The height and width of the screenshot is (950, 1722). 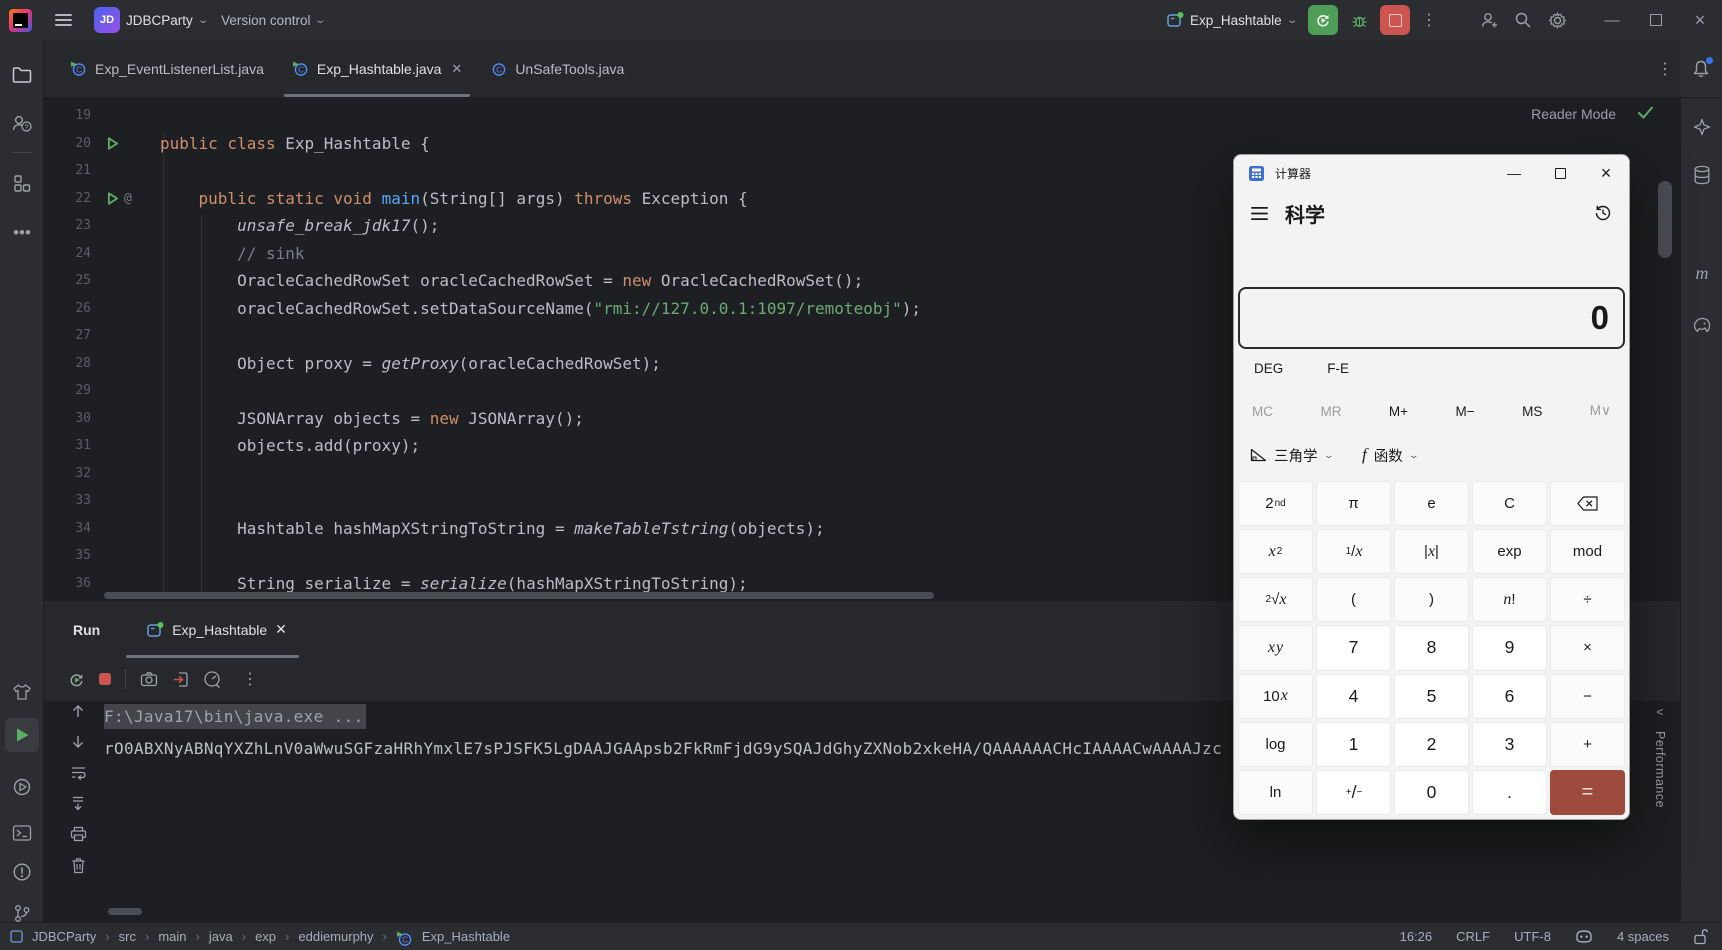 I want to click on debug-button, so click(x=1359, y=20).